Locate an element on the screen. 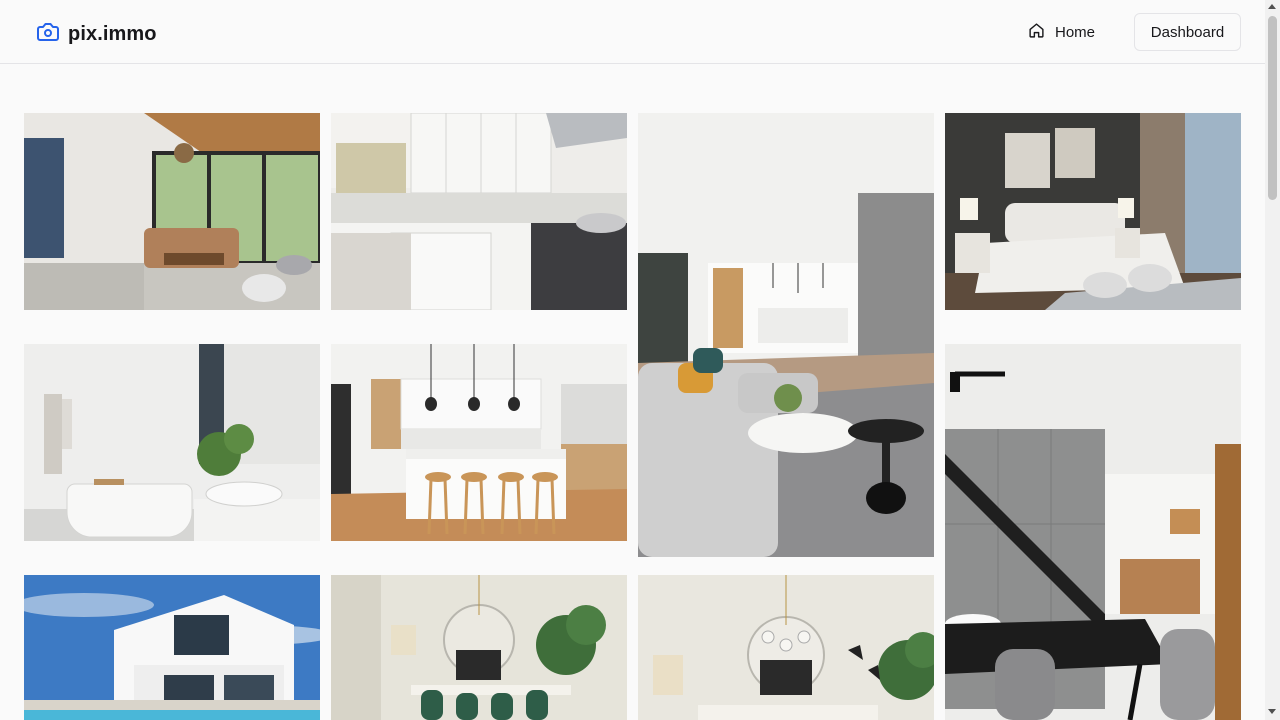 This screenshot has width=1280, height=720. nav-home-link: Home is located at coordinates (1061, 32).